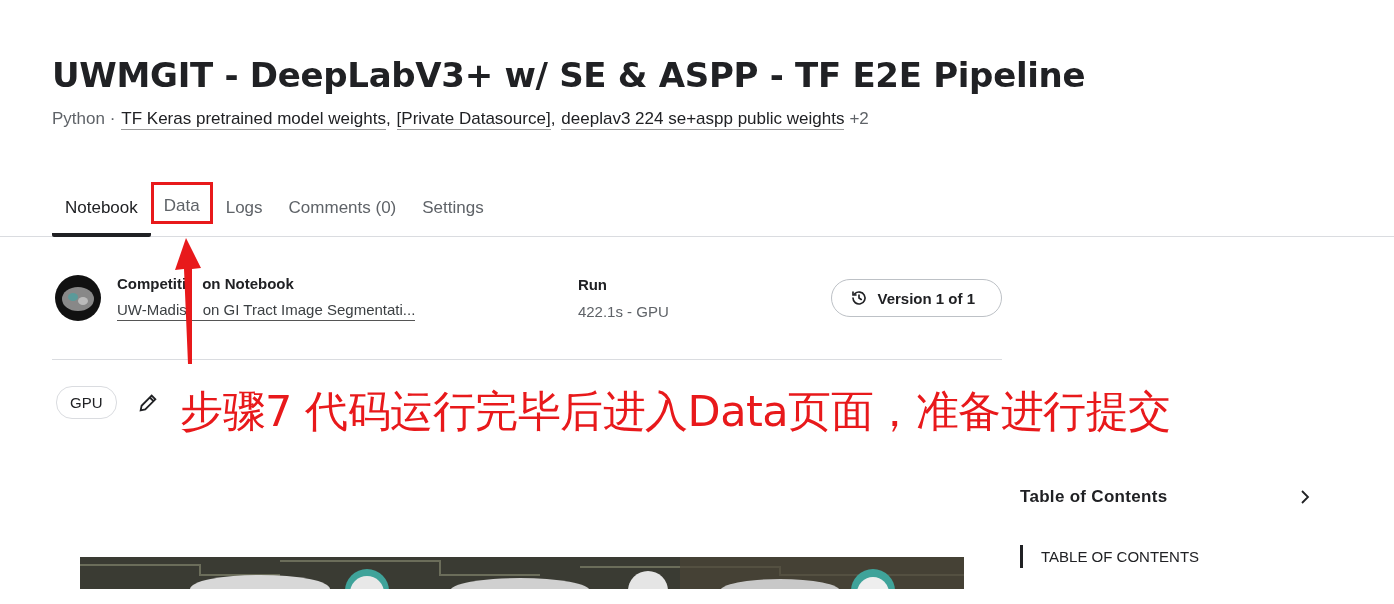  Describe the element at coordinates (78, 298) in the screenshot. I see `competition-thumbnail-icon` at that location.